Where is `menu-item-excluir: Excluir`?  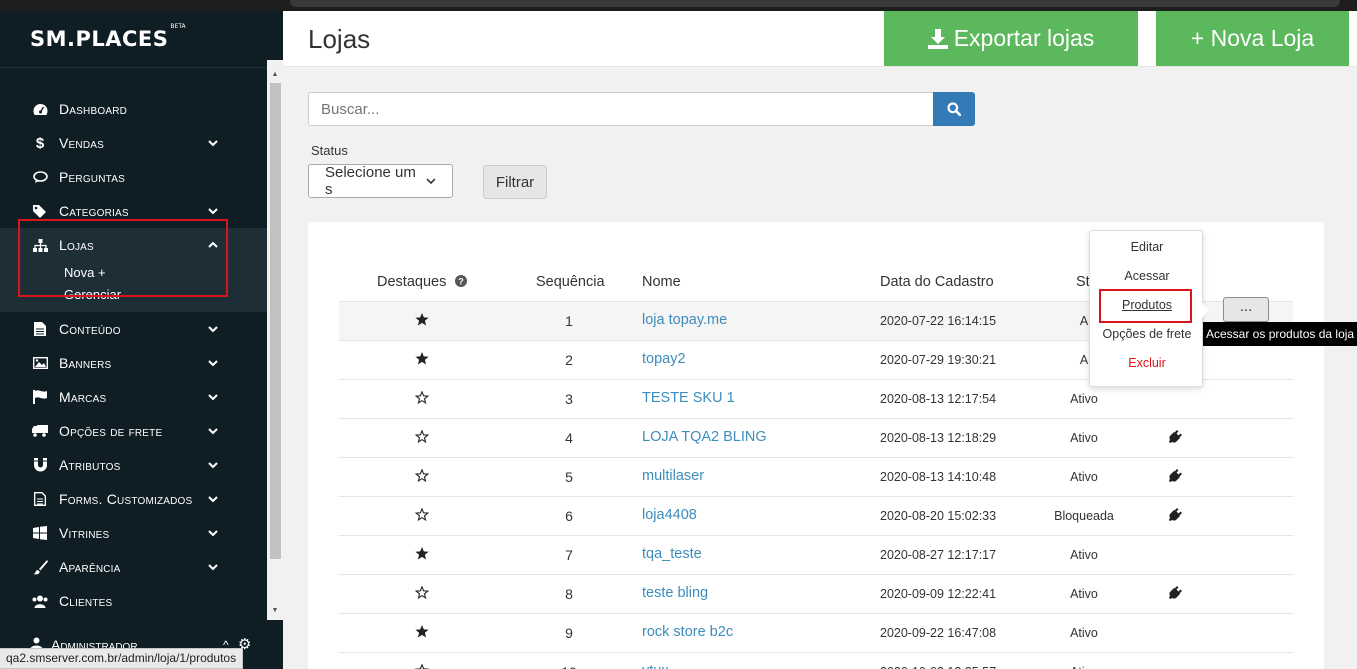
menu-item-excluir: Excluir is located at coordinates (1147, 363).